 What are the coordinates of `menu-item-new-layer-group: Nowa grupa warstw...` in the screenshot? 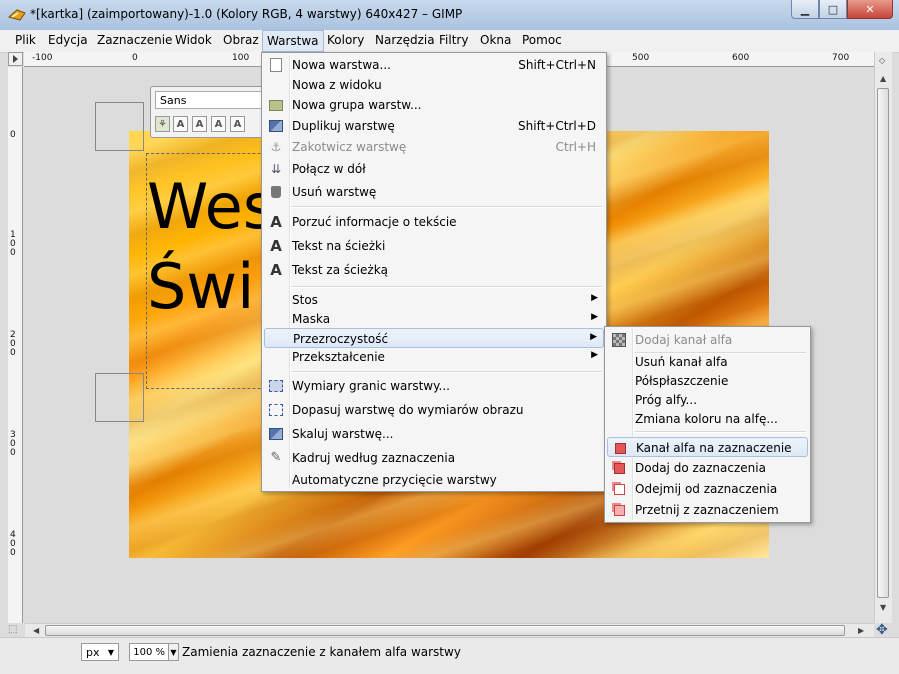 It's located at (434, 105).